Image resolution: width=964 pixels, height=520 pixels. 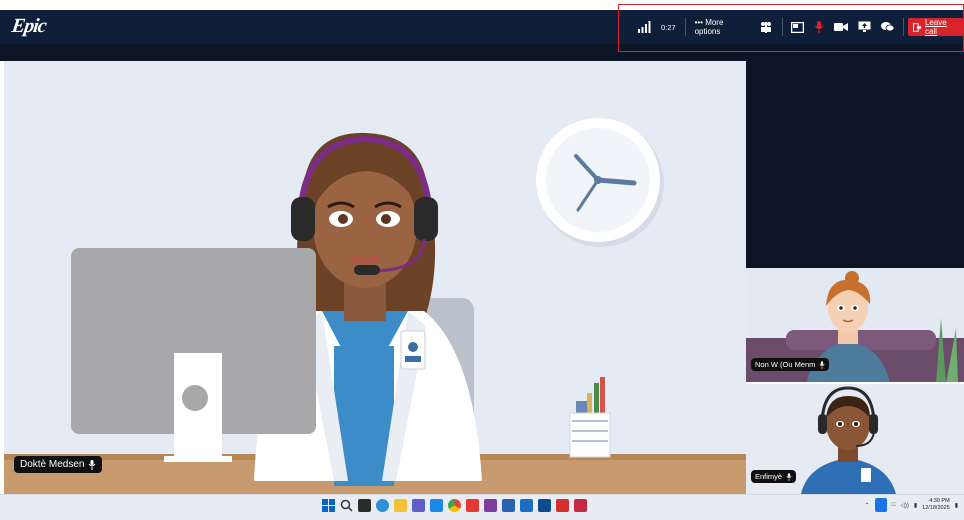 I want to click on controls-highlight-box, so click(x=791, y=28).